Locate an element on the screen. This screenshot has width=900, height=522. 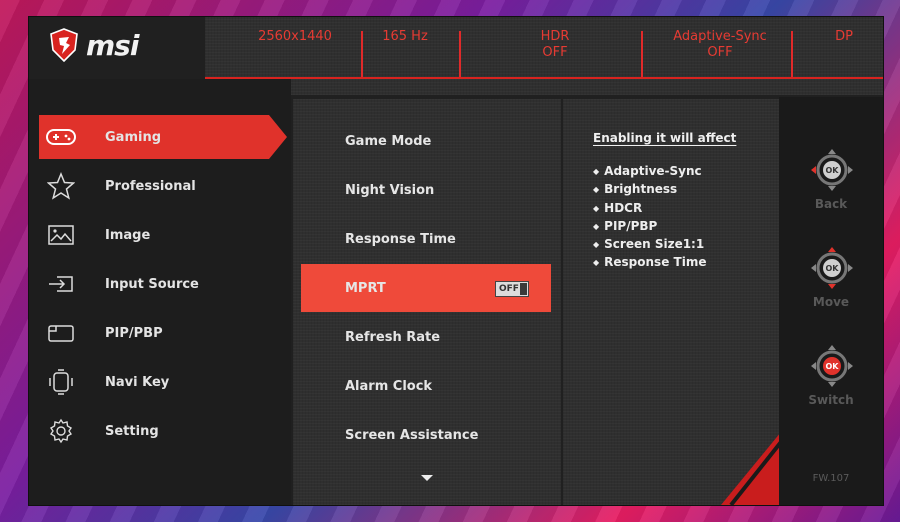
menu-label: Response Time is located at coordinates (400, 239).